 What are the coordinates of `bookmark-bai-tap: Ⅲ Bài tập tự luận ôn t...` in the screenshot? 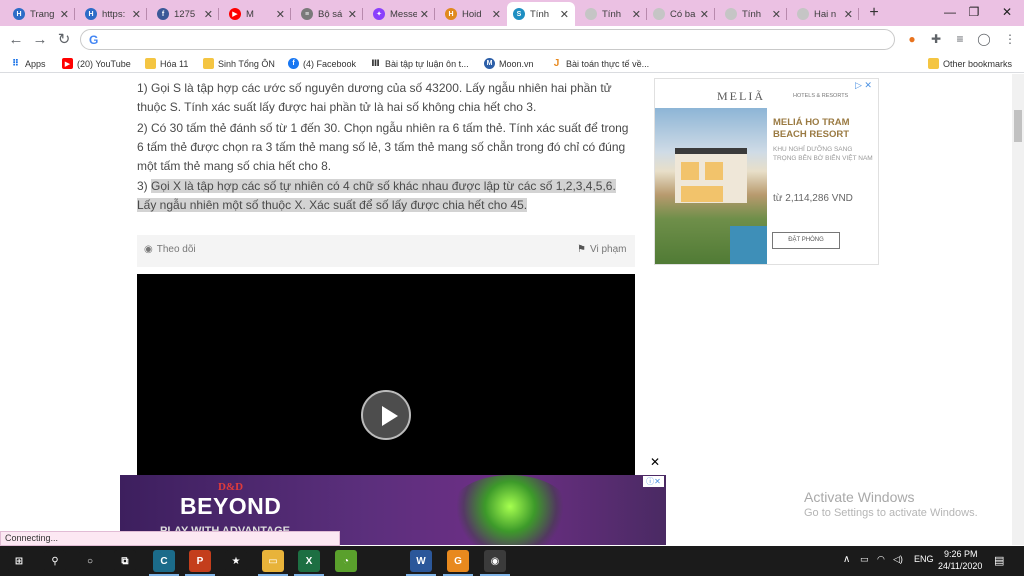 It's located at (419, 63).